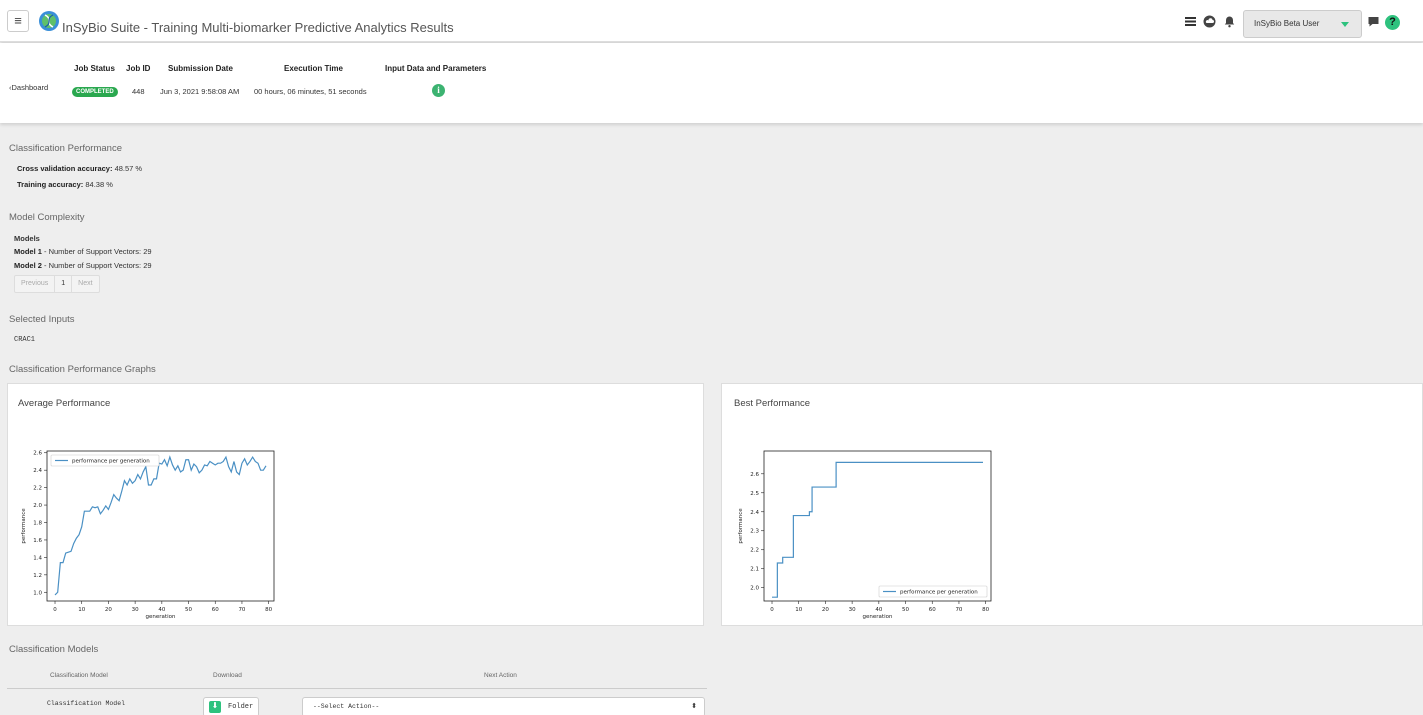 Image resolution: width=1423 pixels, height=715 pixels. I want to click on job-id-value: 448, so click(138, 91).